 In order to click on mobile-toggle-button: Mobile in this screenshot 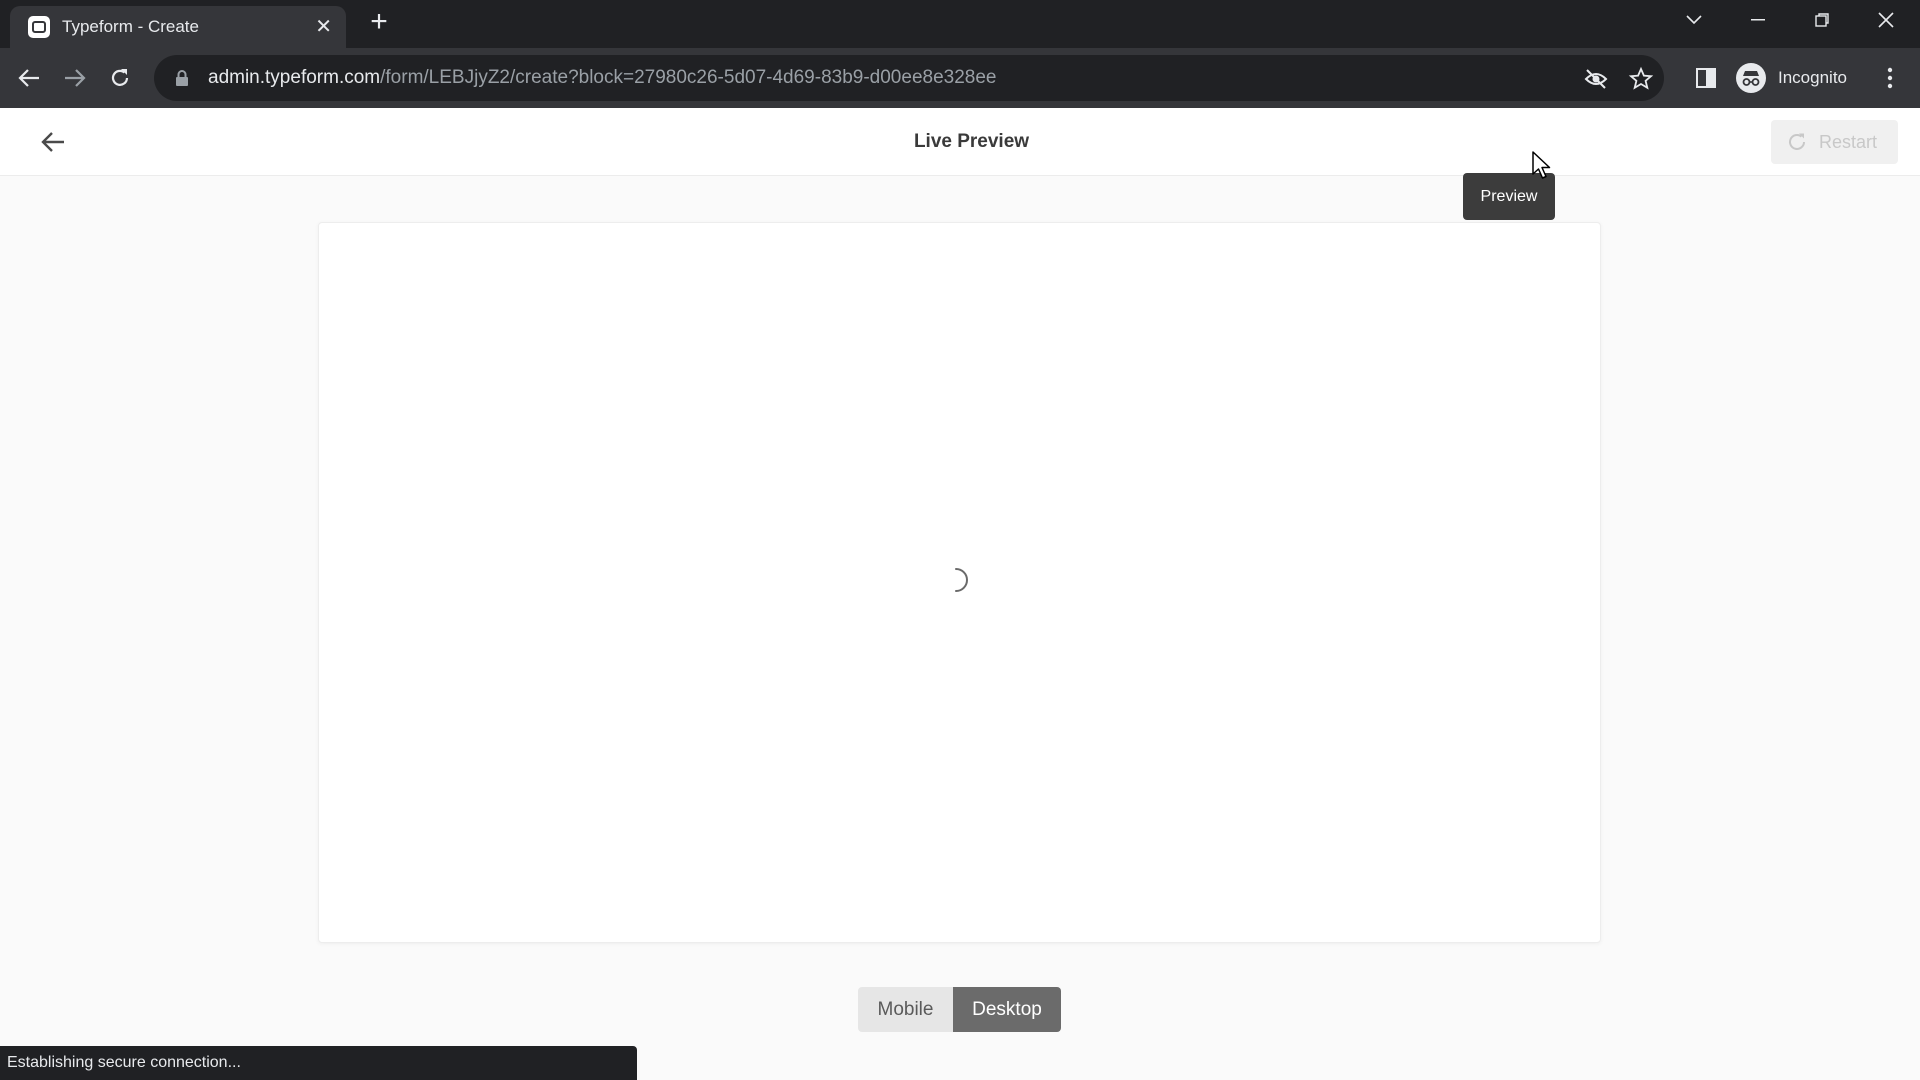, I will do `click(905, 1009)`.